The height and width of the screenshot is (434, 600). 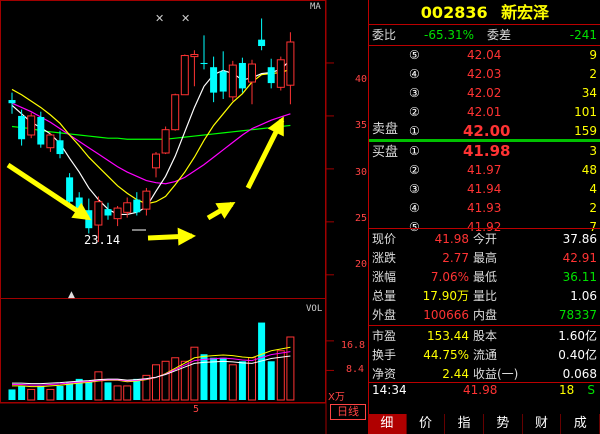 What do you see at coordinates (579, 277) in the screenshot?
I see `quote-value: 36.11` at bounding box center [579, 277].